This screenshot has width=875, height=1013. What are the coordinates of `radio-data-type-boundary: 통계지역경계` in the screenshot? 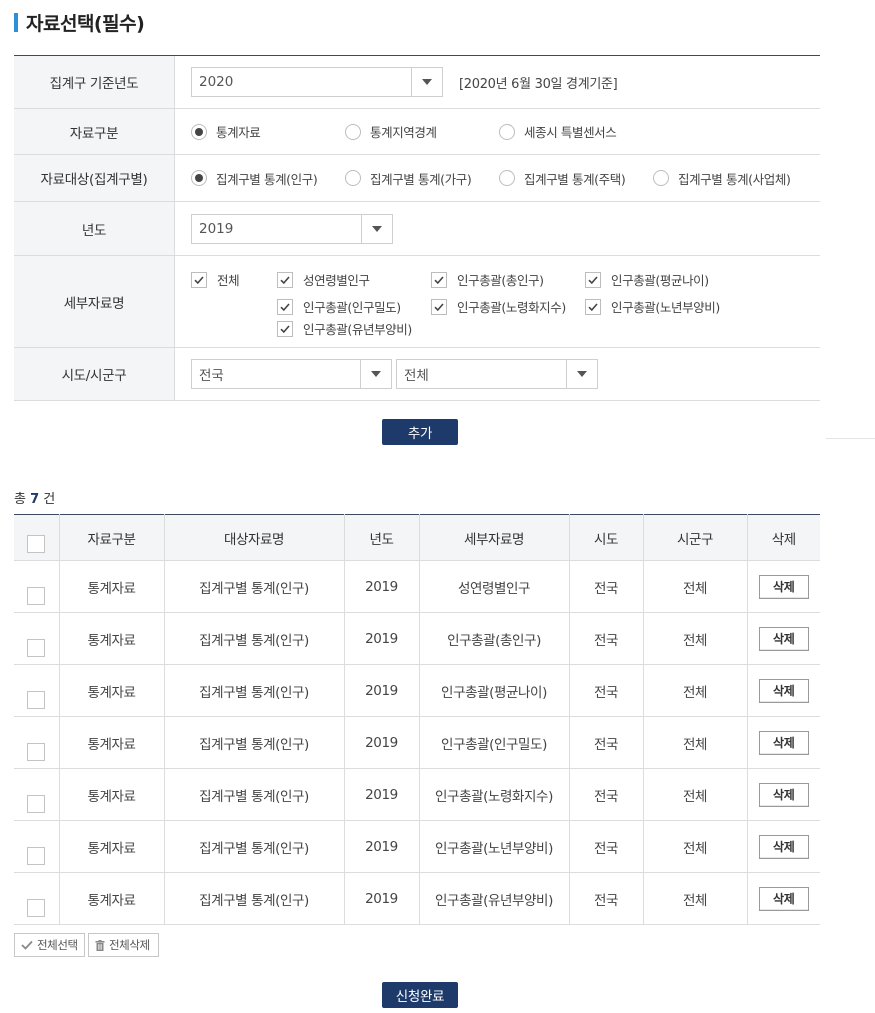 It's located at (391, 131).